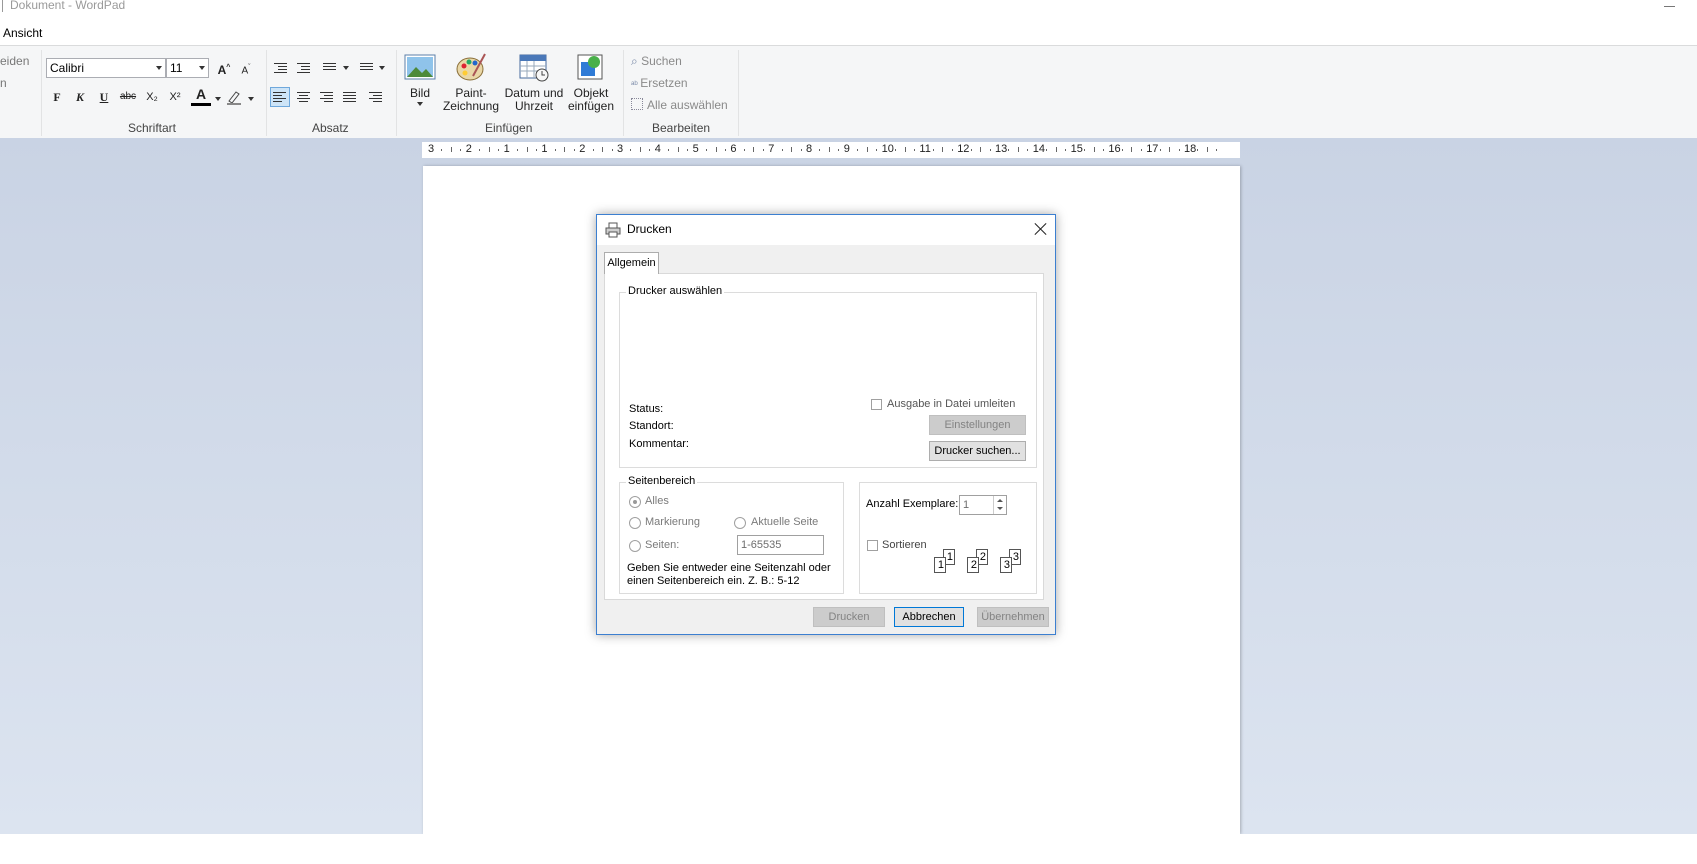 The image size is (1697, 864). Describe the element at coordinates (104, 97) in the screenshot. I see `underline-button: U` at that location.